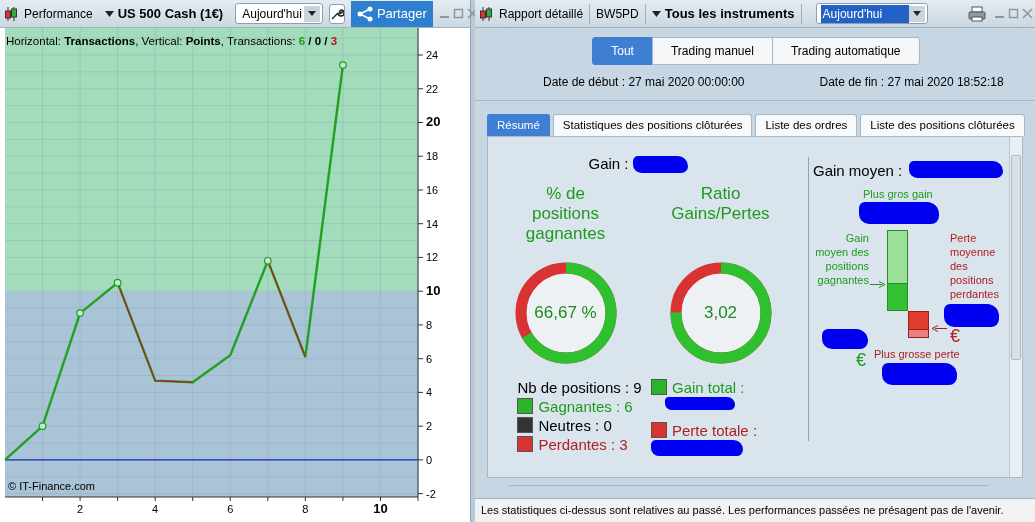 The image size is (1035, 522). I want to click on date-text: Date de début : 27 mai 2020 00:00:00, so click(644, 82).